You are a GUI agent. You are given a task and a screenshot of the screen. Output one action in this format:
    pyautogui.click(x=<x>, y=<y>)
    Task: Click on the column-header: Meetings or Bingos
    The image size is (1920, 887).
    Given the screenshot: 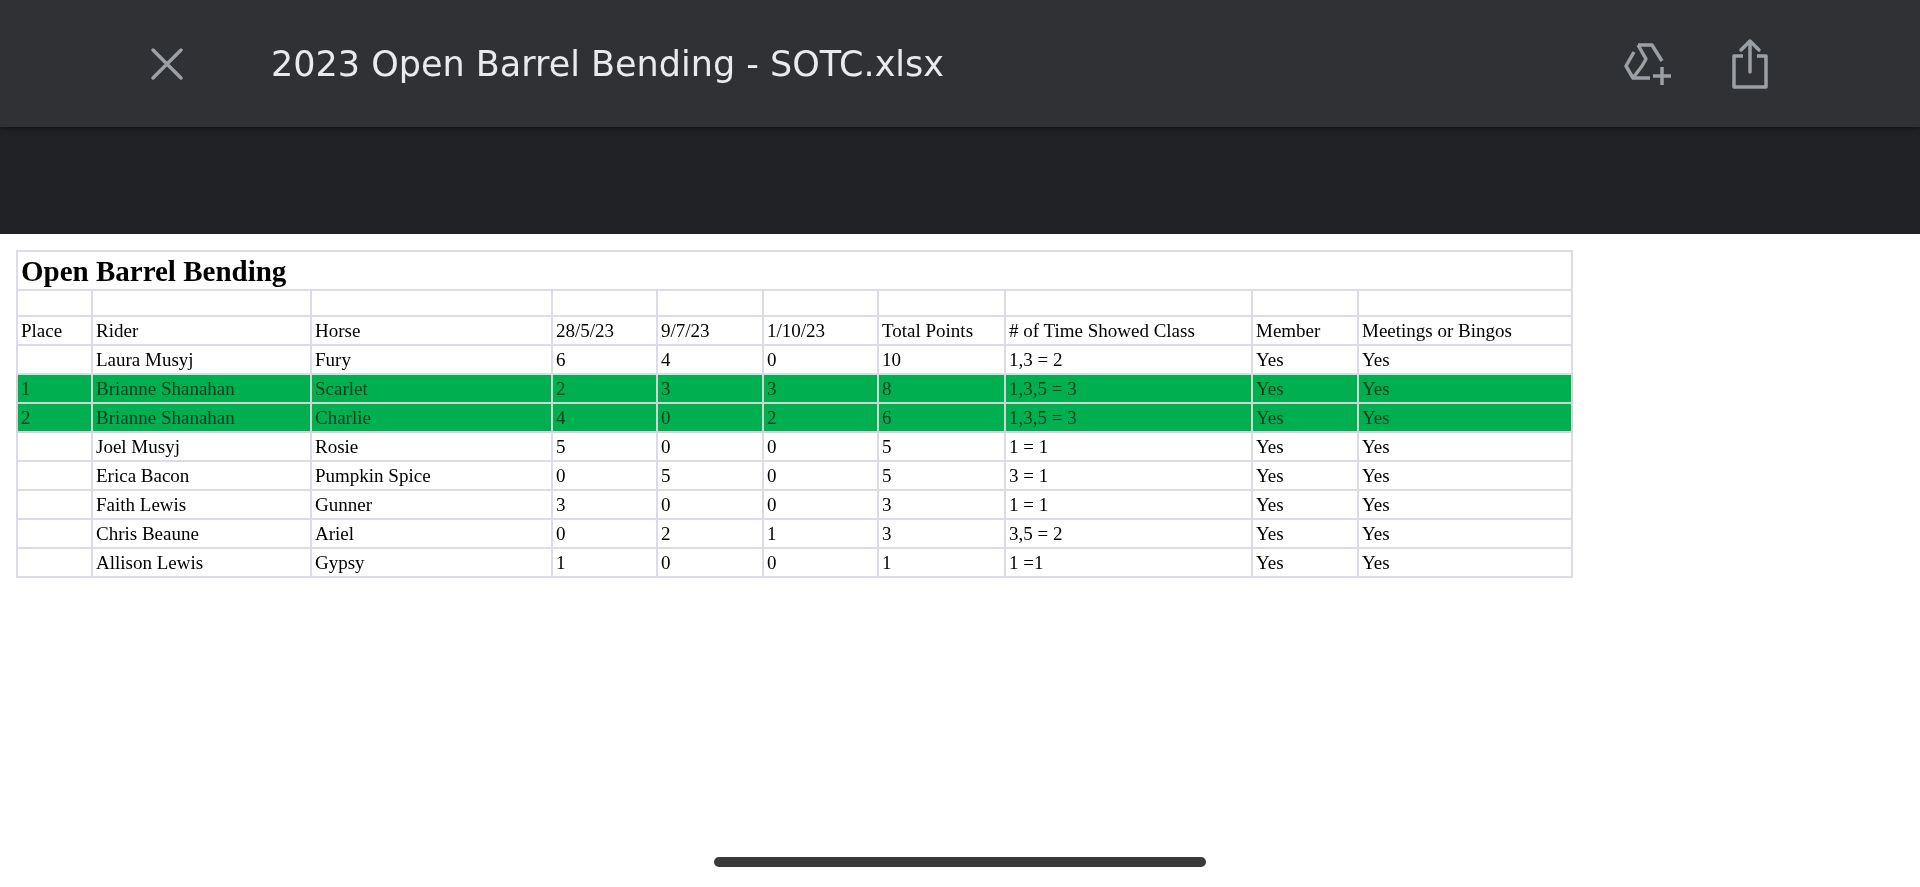 What is the action you would take?
    pyautogui.click(x=1465, y=330)
    